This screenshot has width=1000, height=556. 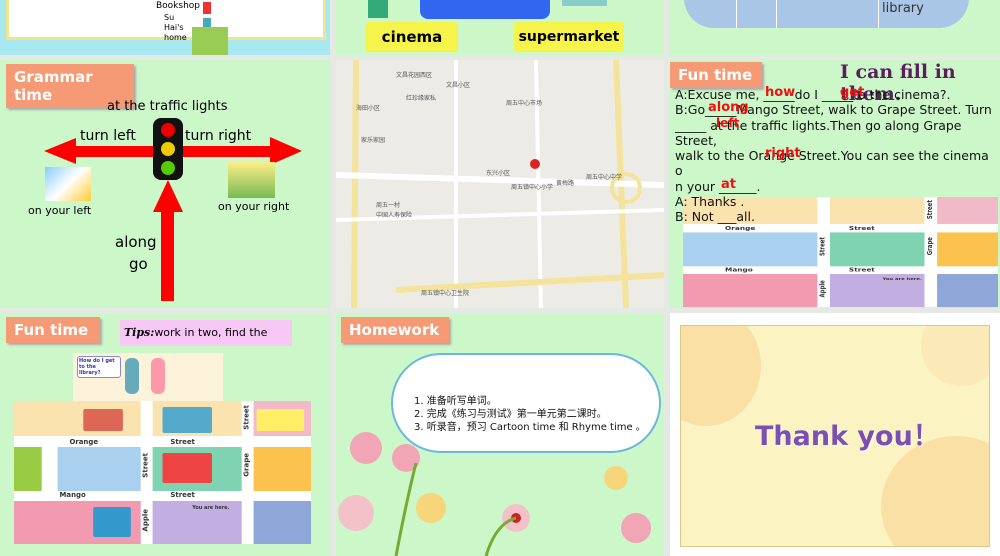 I want to click on zoo-image, so click(x=251, y=180).